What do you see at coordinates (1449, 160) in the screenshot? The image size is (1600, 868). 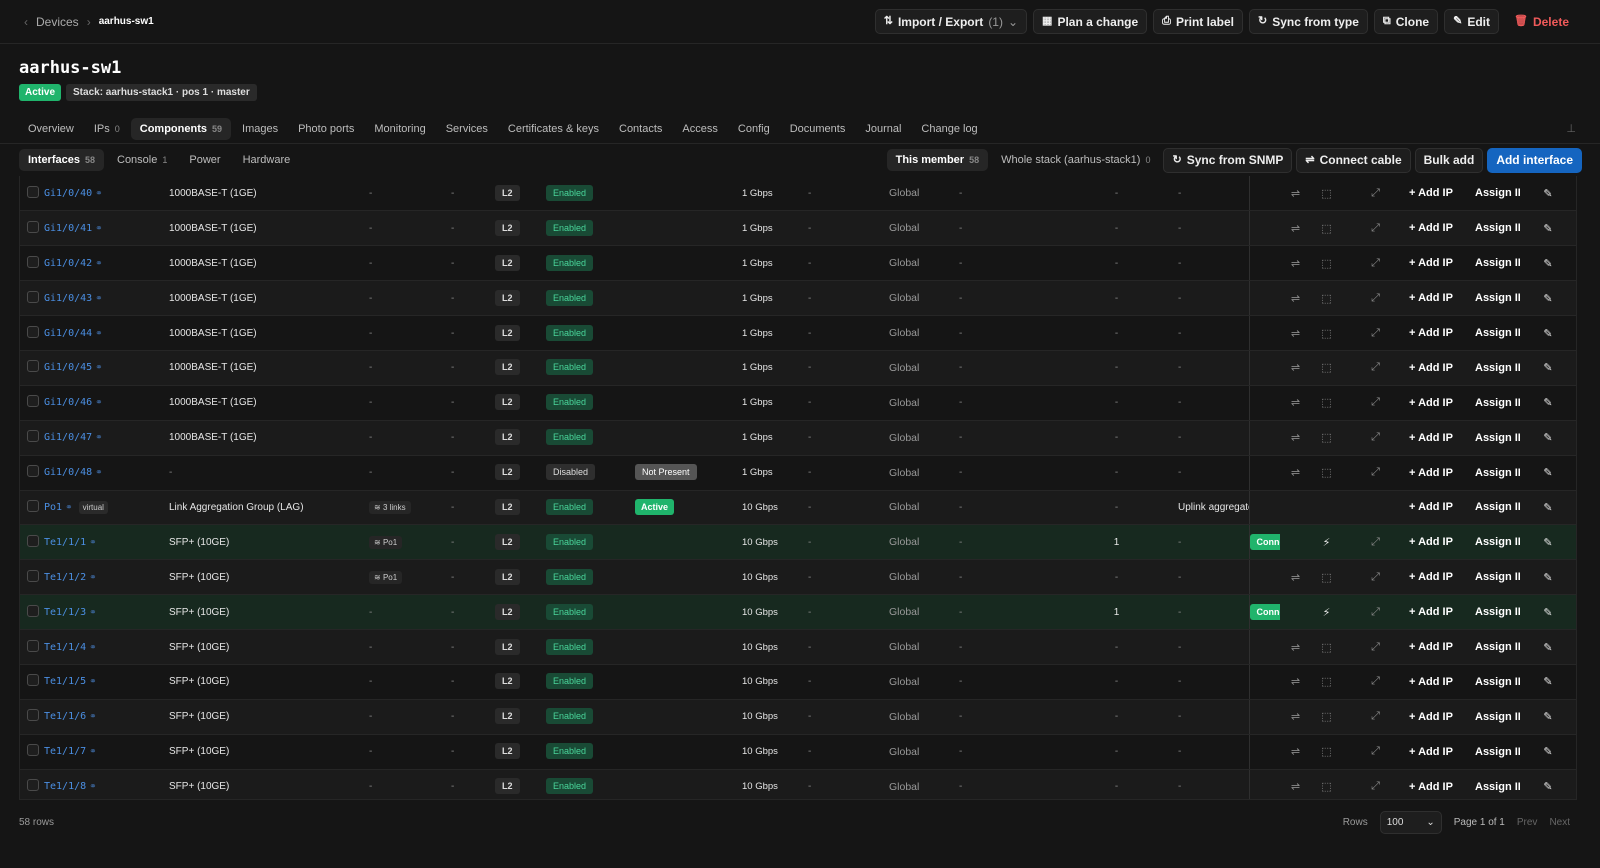 I see `bulk-add-button: Bulk add` at bounding box center [1449, 160].